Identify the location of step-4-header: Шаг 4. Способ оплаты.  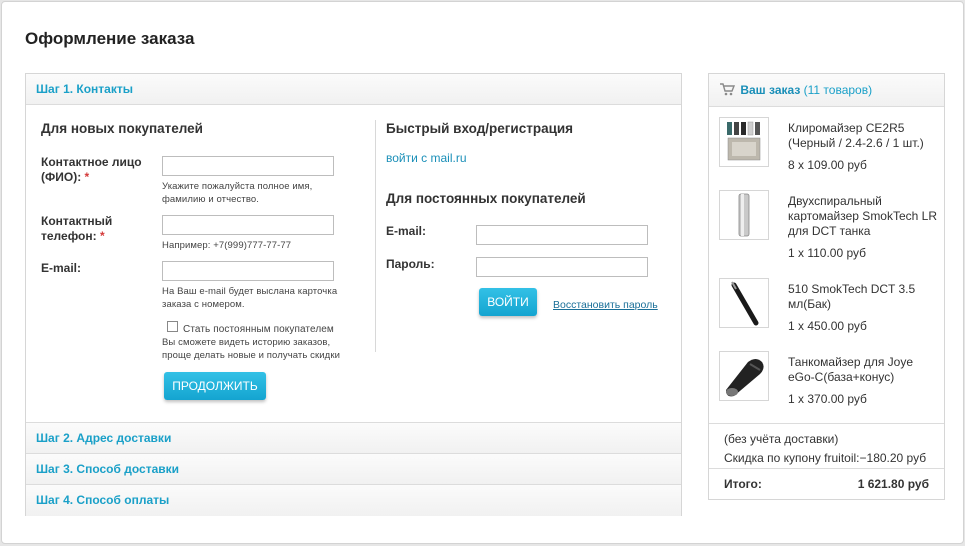
(353, 500).